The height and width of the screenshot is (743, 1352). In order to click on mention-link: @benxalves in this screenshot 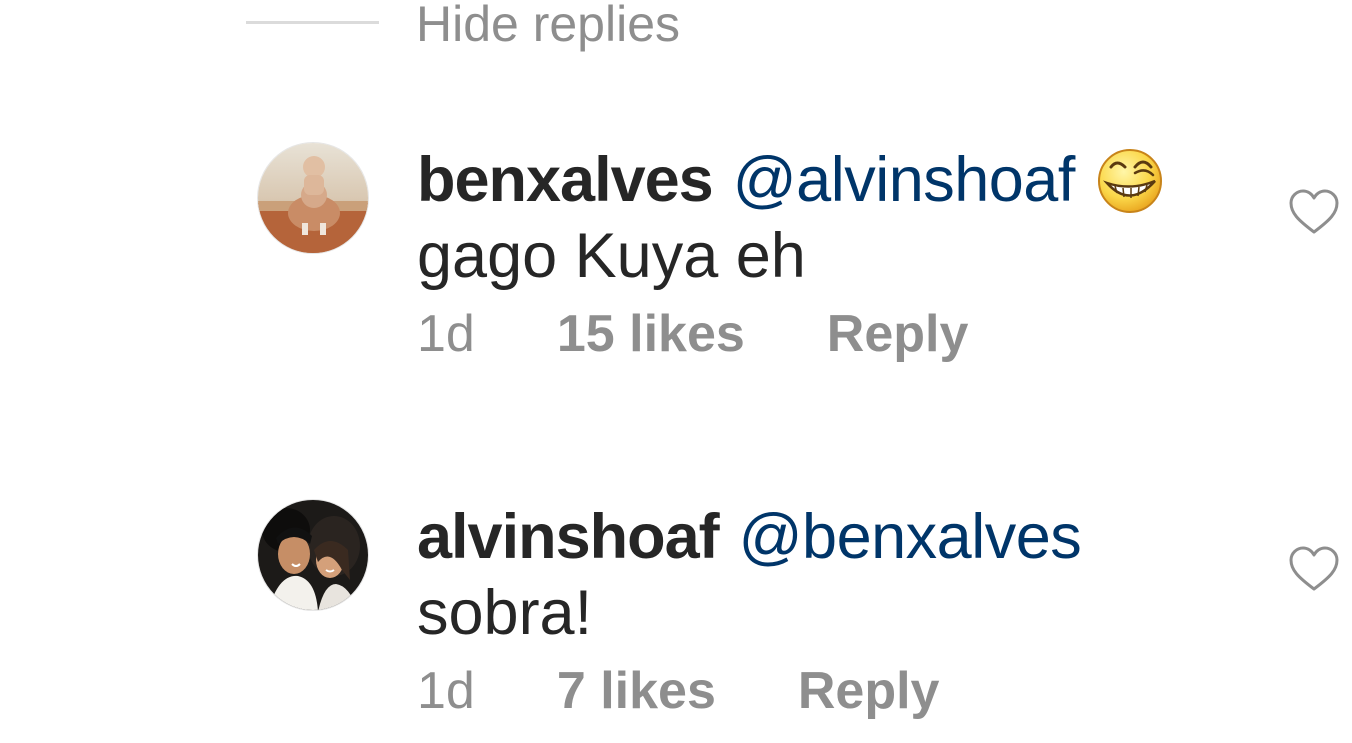, I will do `click(910, 537)`.